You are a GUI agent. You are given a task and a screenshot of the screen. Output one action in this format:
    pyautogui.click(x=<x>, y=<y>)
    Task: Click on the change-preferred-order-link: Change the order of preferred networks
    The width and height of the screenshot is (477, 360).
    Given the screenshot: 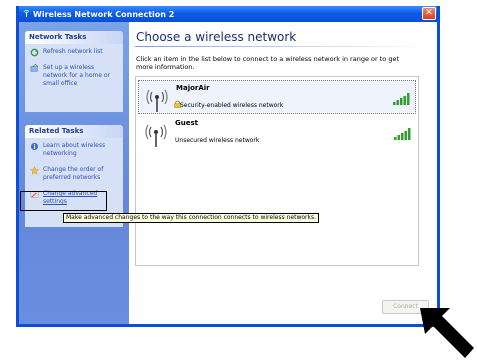 What is the action you would take?
    pyautogui.click(x=74, y=174)
    